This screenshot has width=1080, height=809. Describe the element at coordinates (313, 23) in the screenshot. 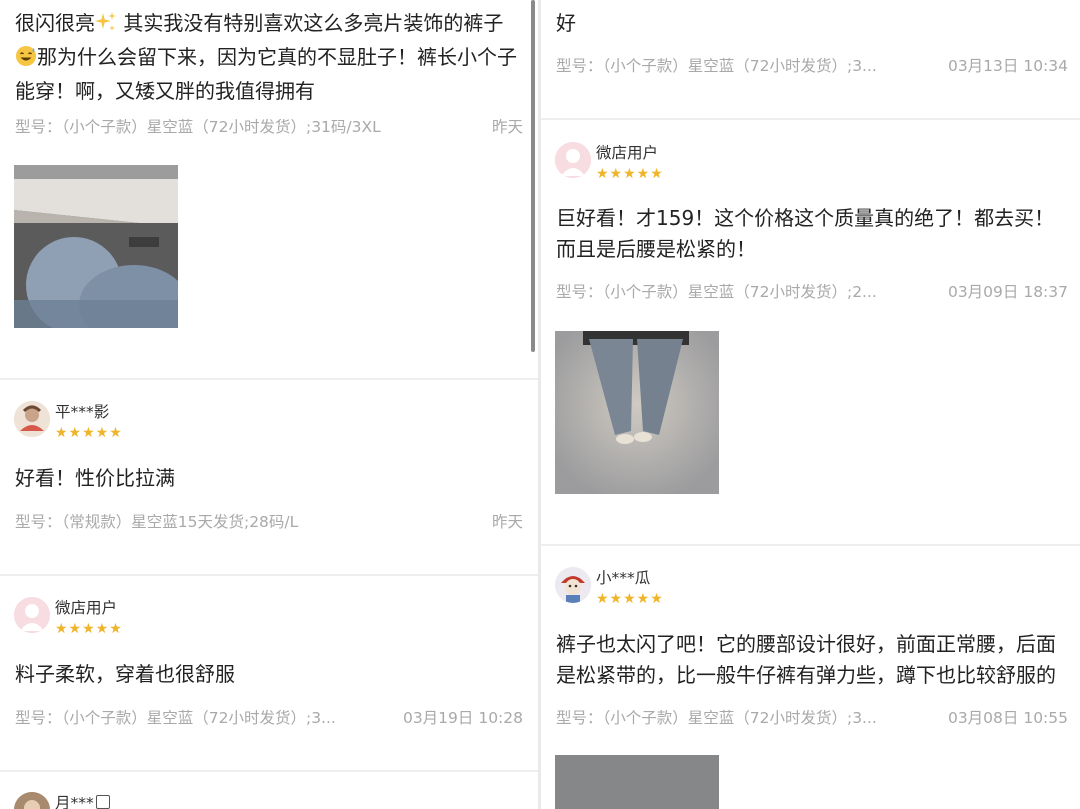

I see `review-text-part: 其实我没有特别喜欢这么多亮片装饰的裤子` at that location.